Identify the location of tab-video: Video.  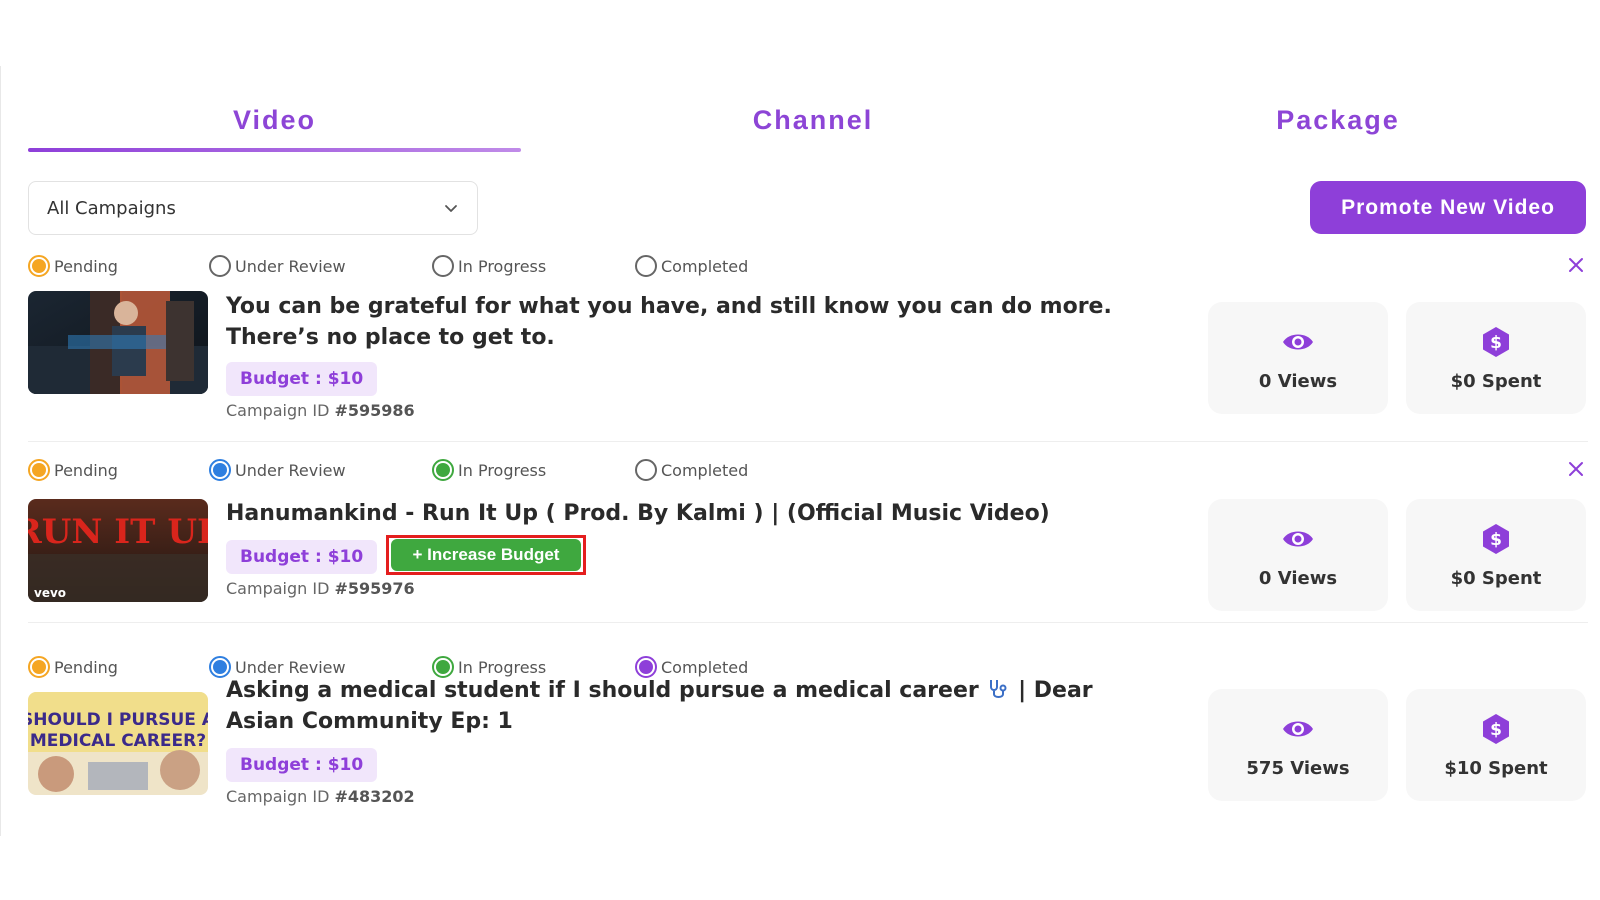
(274, 126).